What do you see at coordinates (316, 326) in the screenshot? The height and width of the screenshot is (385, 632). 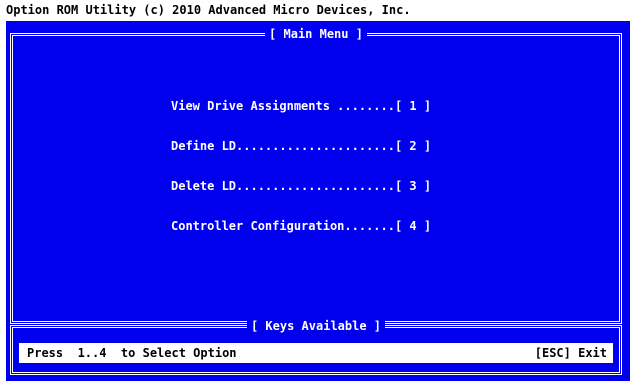 I see `keys-available-title: [ Keys Available ]` at bounding box center [316, 326].